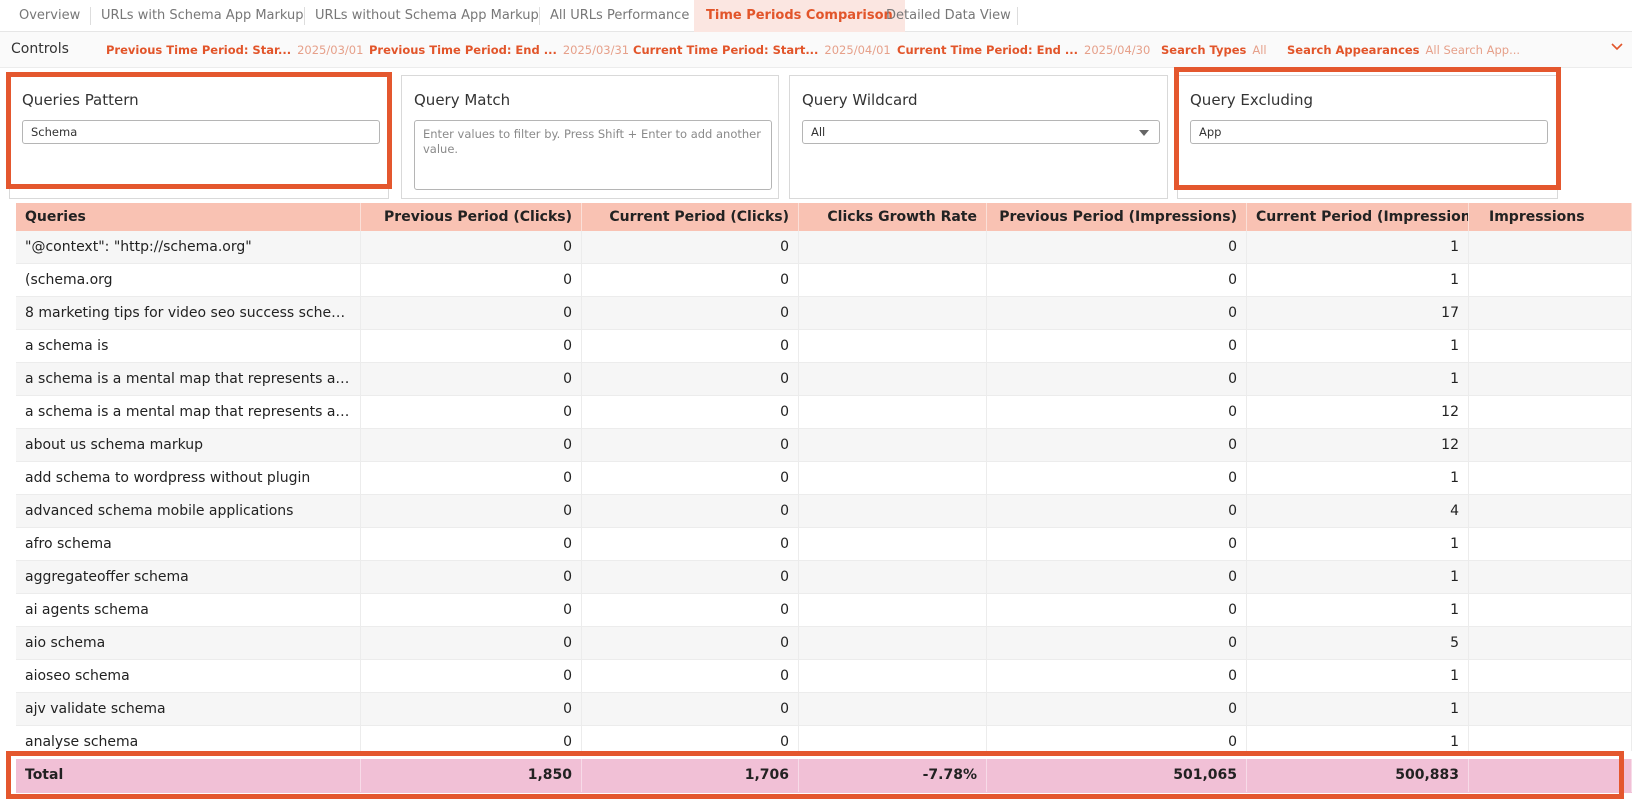  What do you see at coordinates (824, 511) in the screenshot?
I see `table-row: advanced schema mobile applications 0 0 0 4` at bounding box center [824, 511].